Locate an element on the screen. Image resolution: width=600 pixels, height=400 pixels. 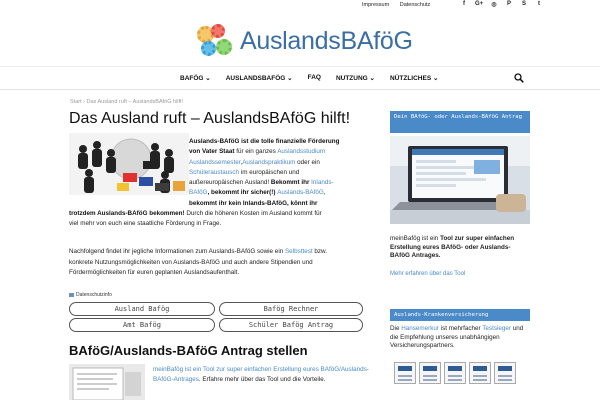
link-auslandspraktikum: Auslandspraktikum is located at coordinates (268, 162).